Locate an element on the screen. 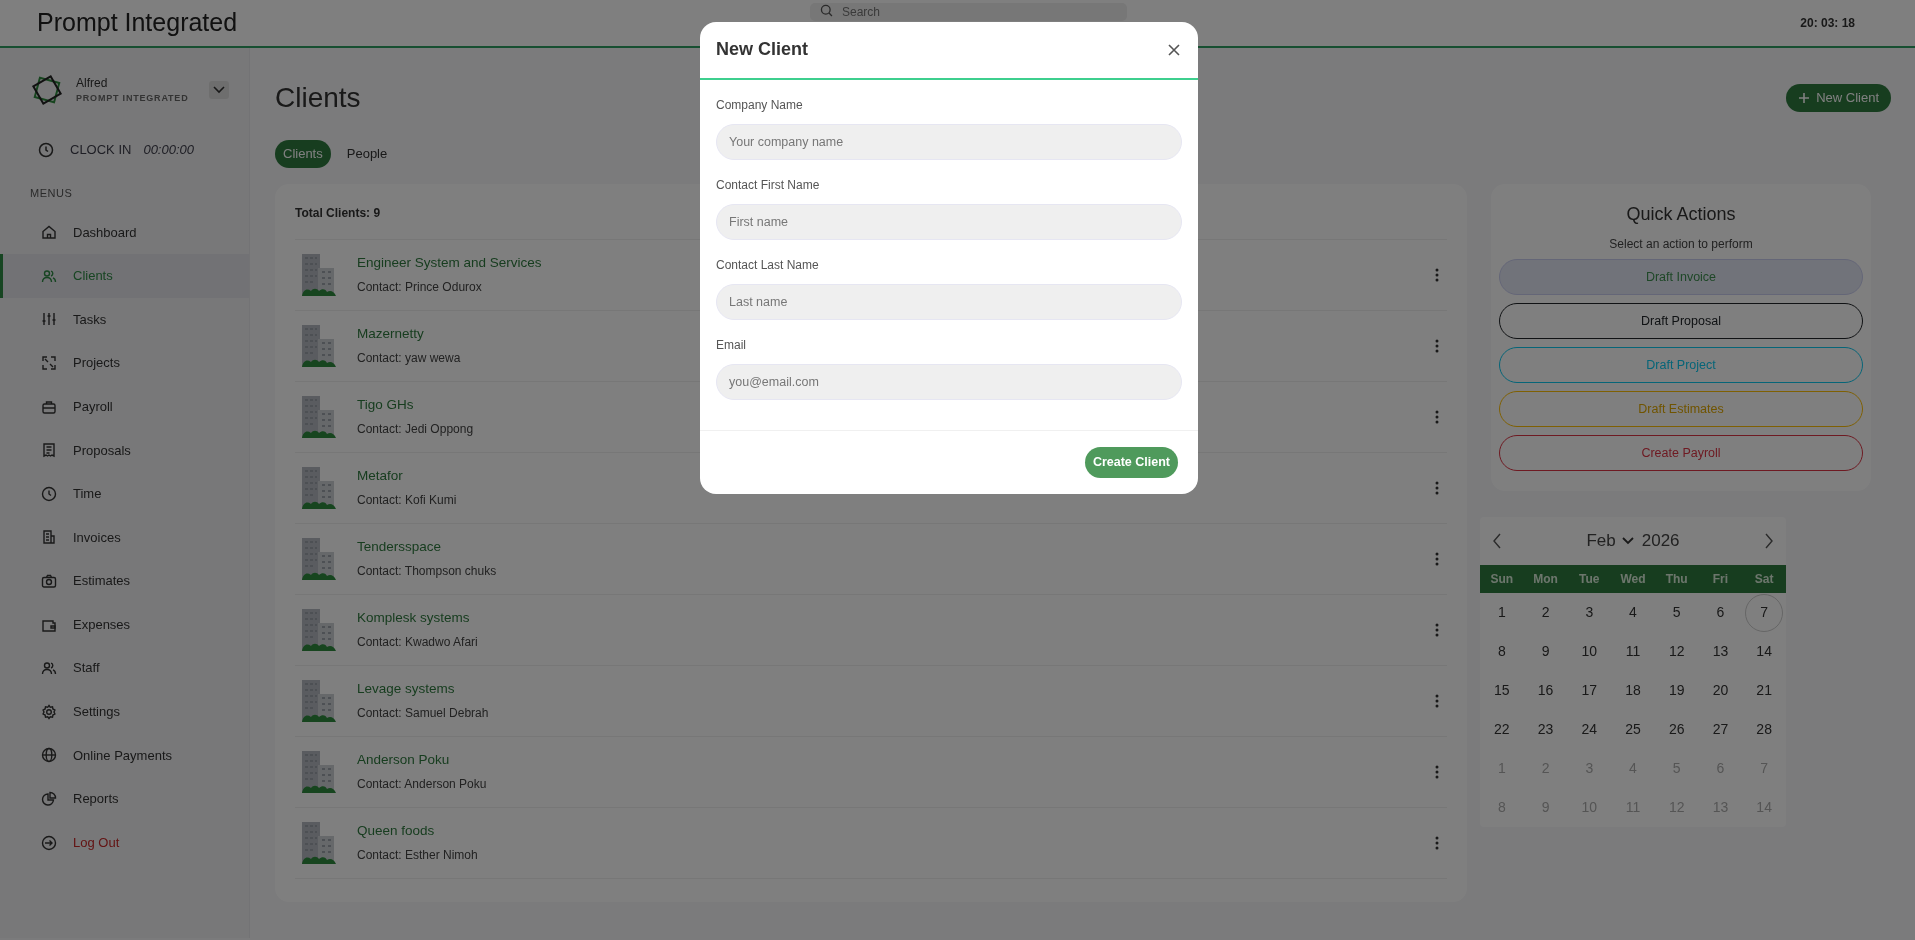 The width and height of the screenshot is (1915, 940). tab: Clients is located at coordinates (303, 154).